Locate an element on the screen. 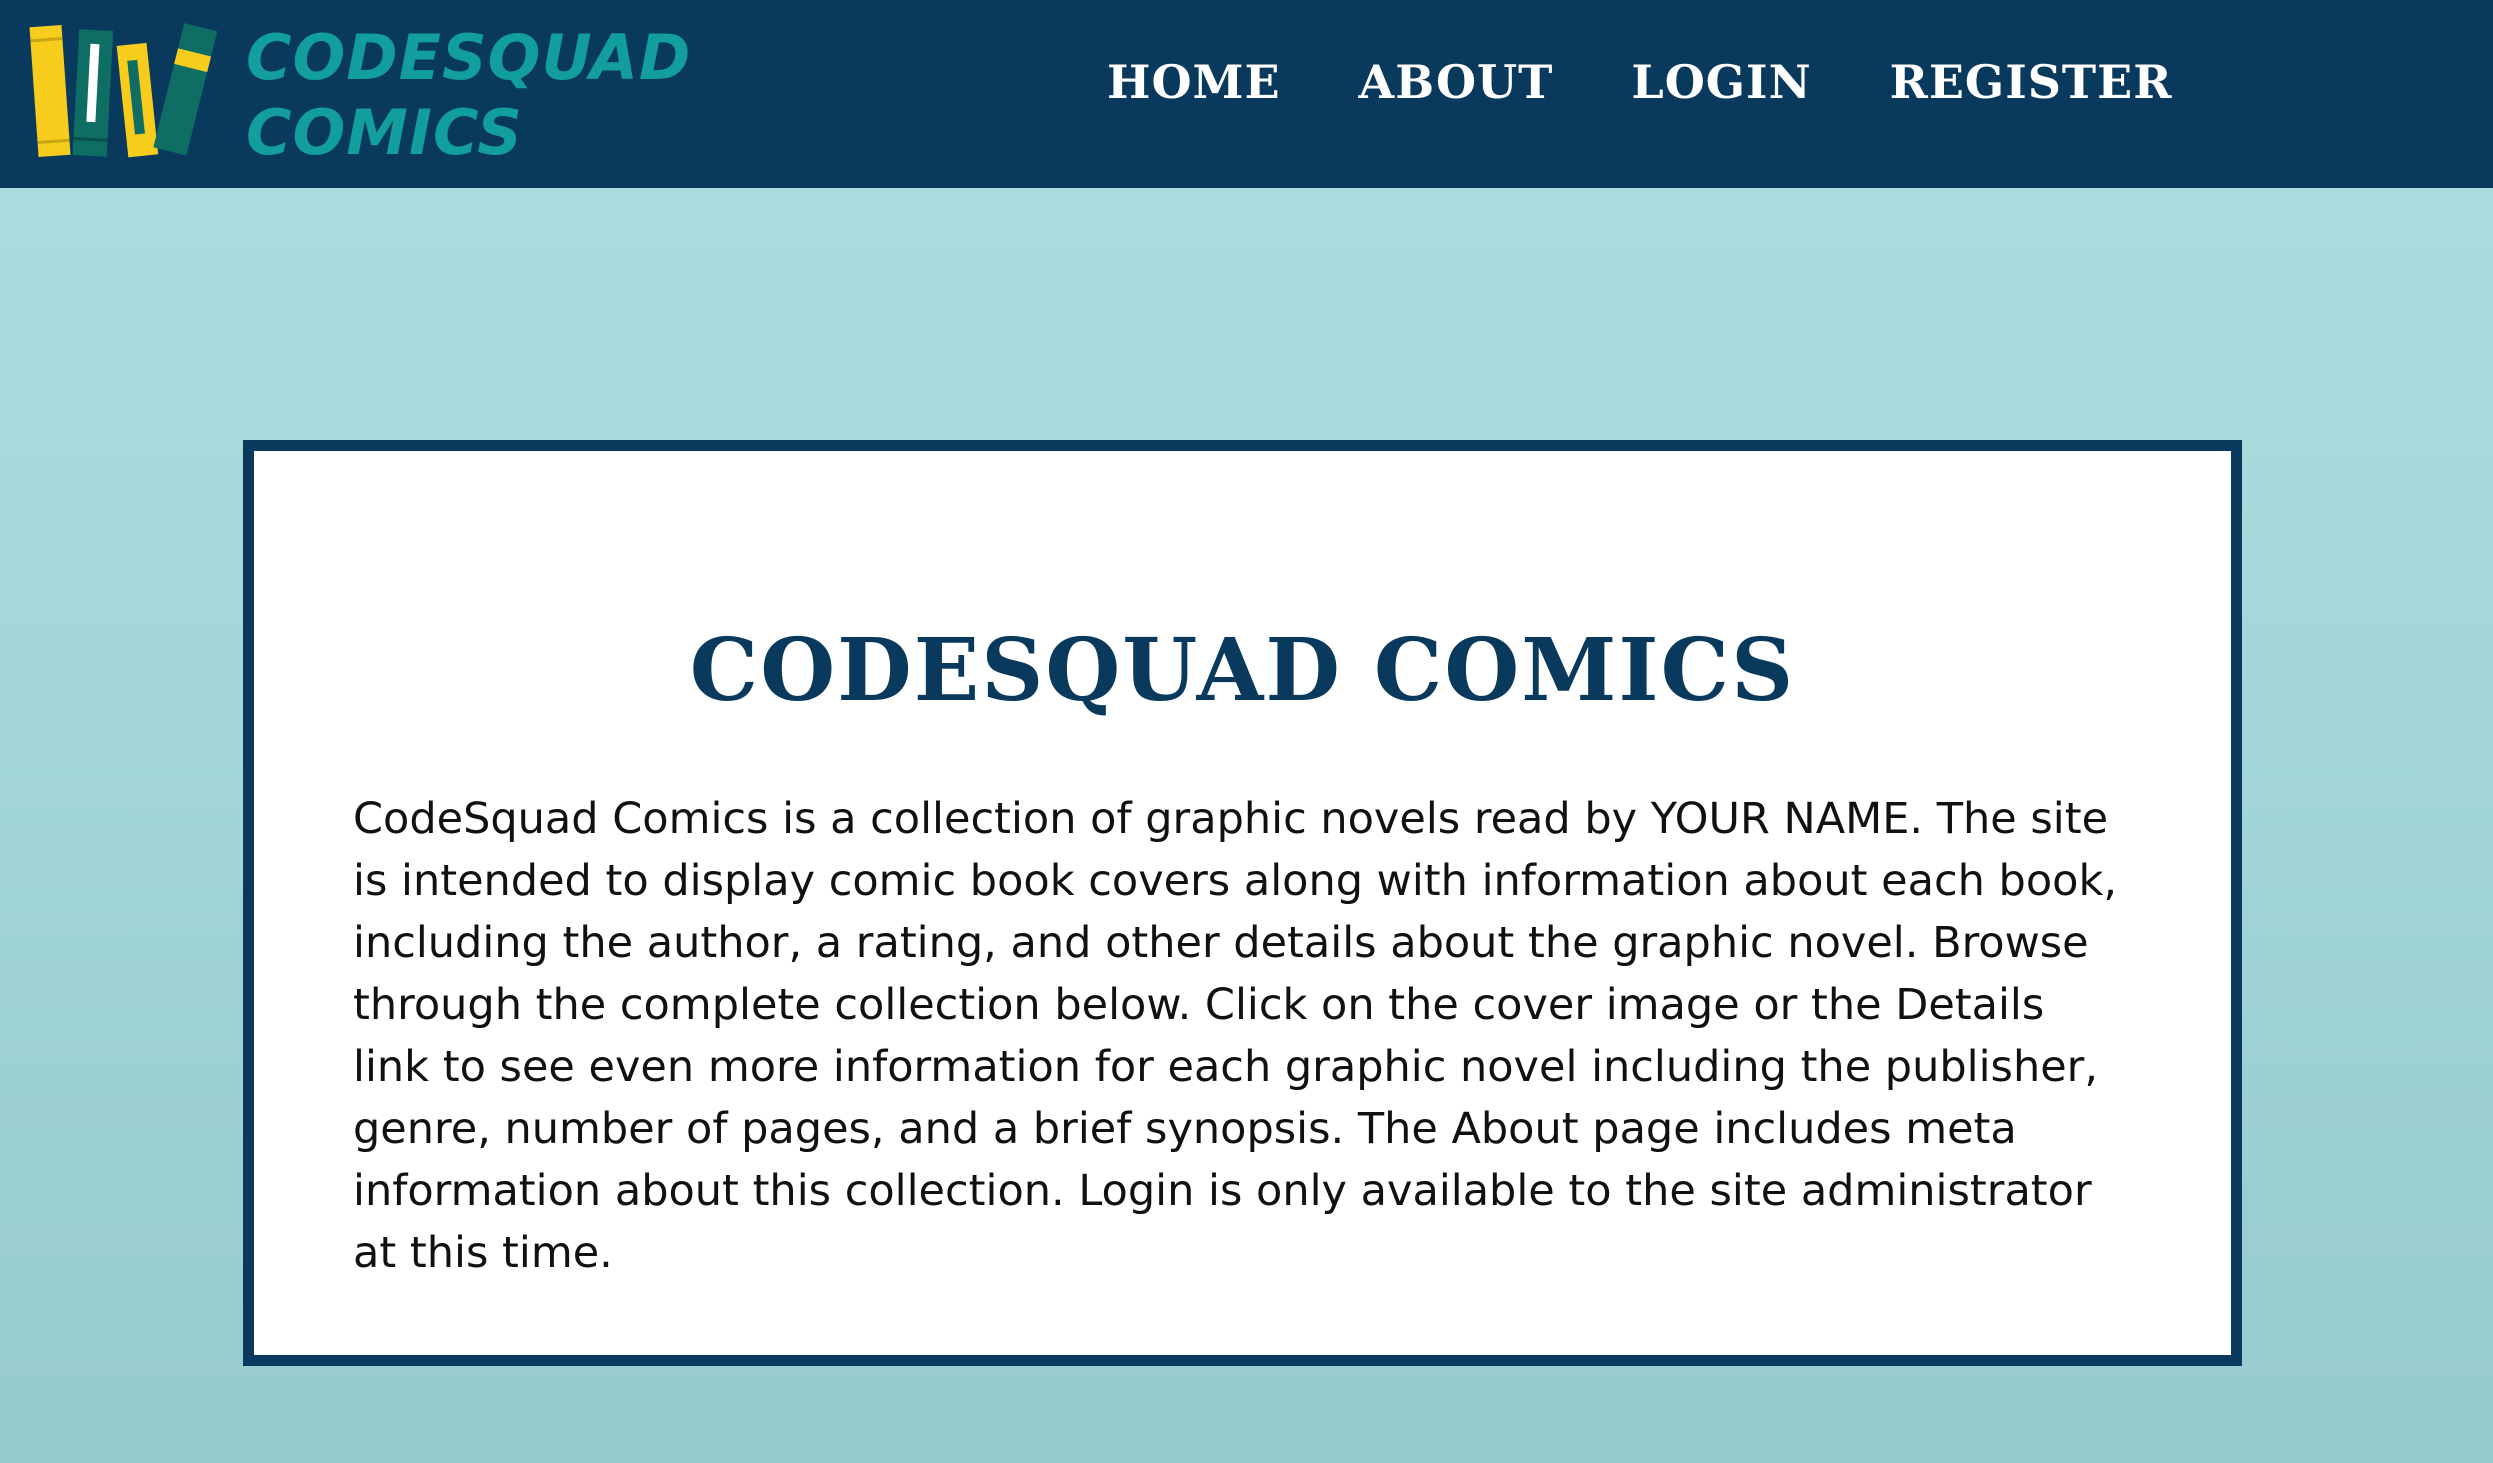 The width and height of the screenshot is (2493, 1463). nav-about-link: ABOUT is located at coordinates (1456, 82).